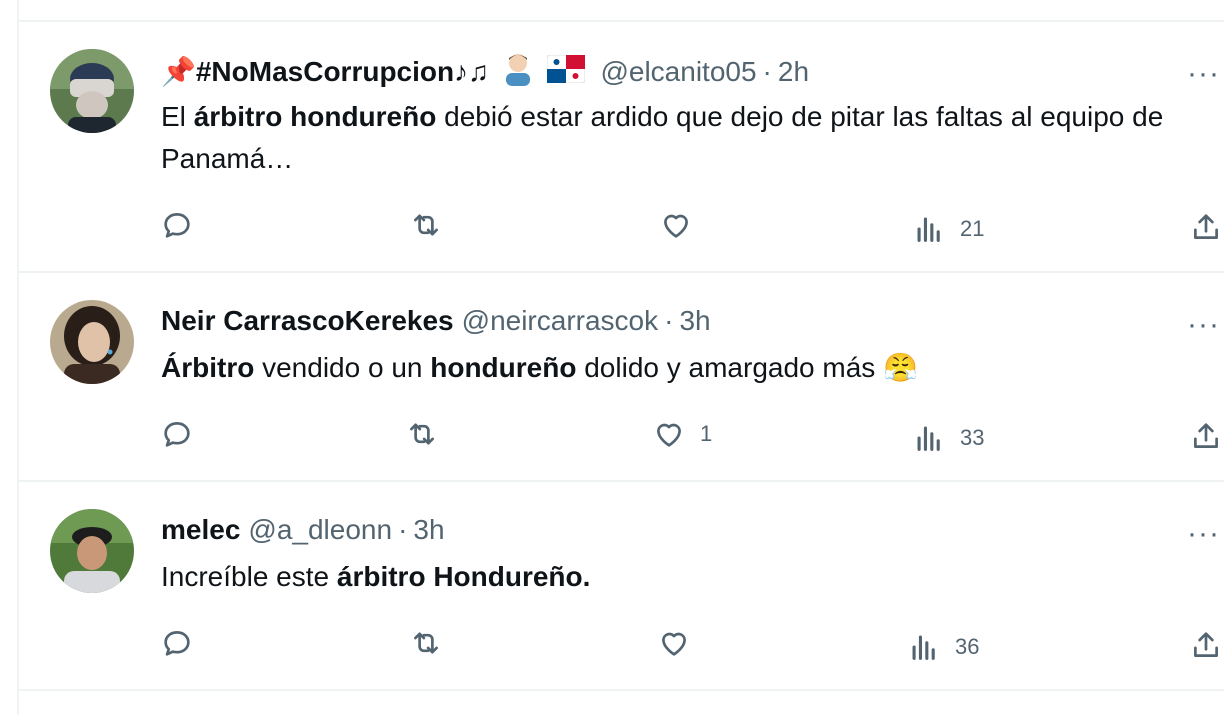 The width and height of the screenshot is (1224, 715). Describe the element at coordinates (943, 647) in the screenshot. I see `views-button: 36` at that location.